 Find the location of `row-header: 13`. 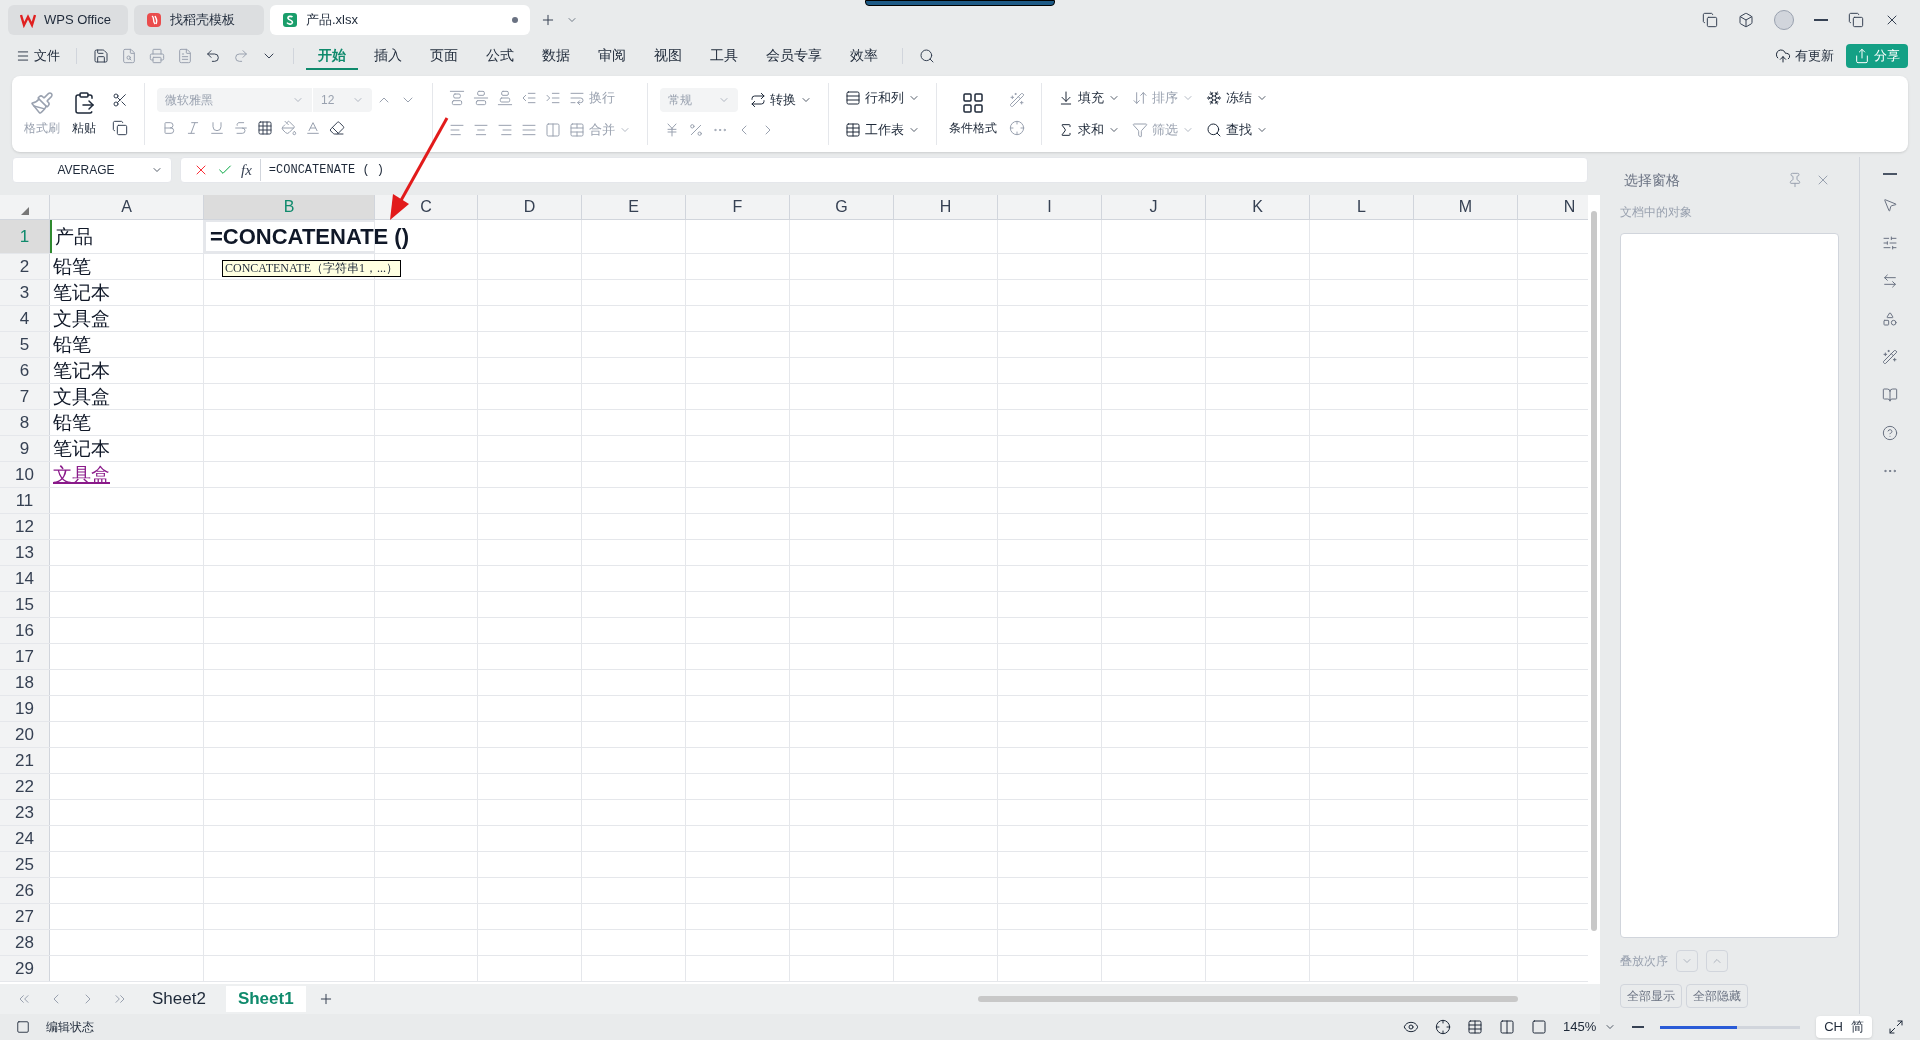

row-header: 13 is located at coordinates (25, 552).